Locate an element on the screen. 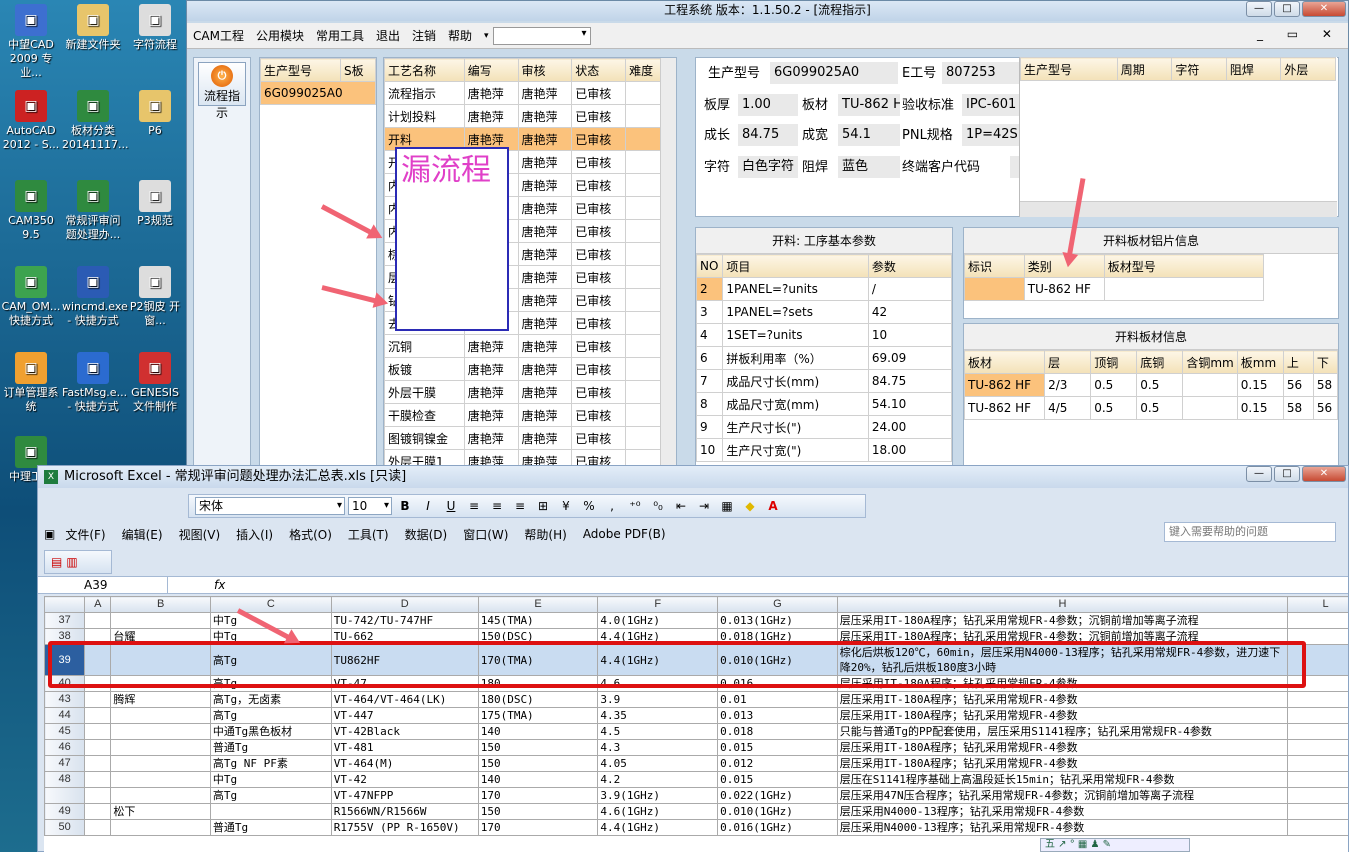  name-box: A39 is located at coordinates (106, 585).